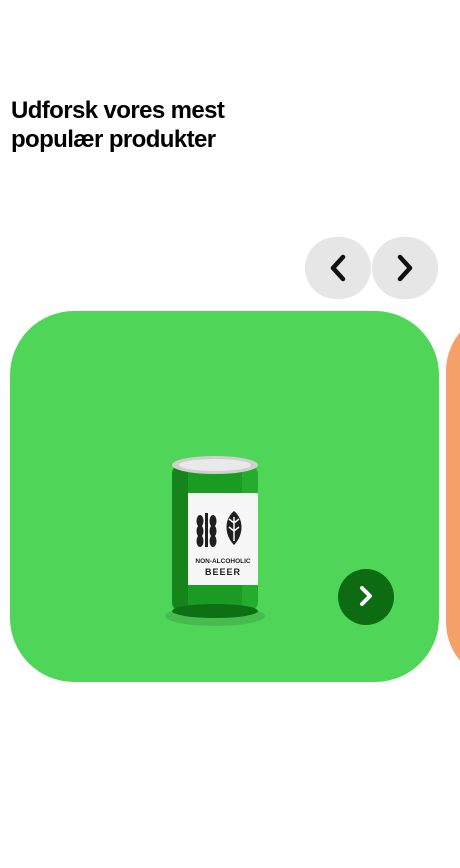 This screenshot has height=868, width=460. I want to click on product-card-next-peek, so click(453, 496).